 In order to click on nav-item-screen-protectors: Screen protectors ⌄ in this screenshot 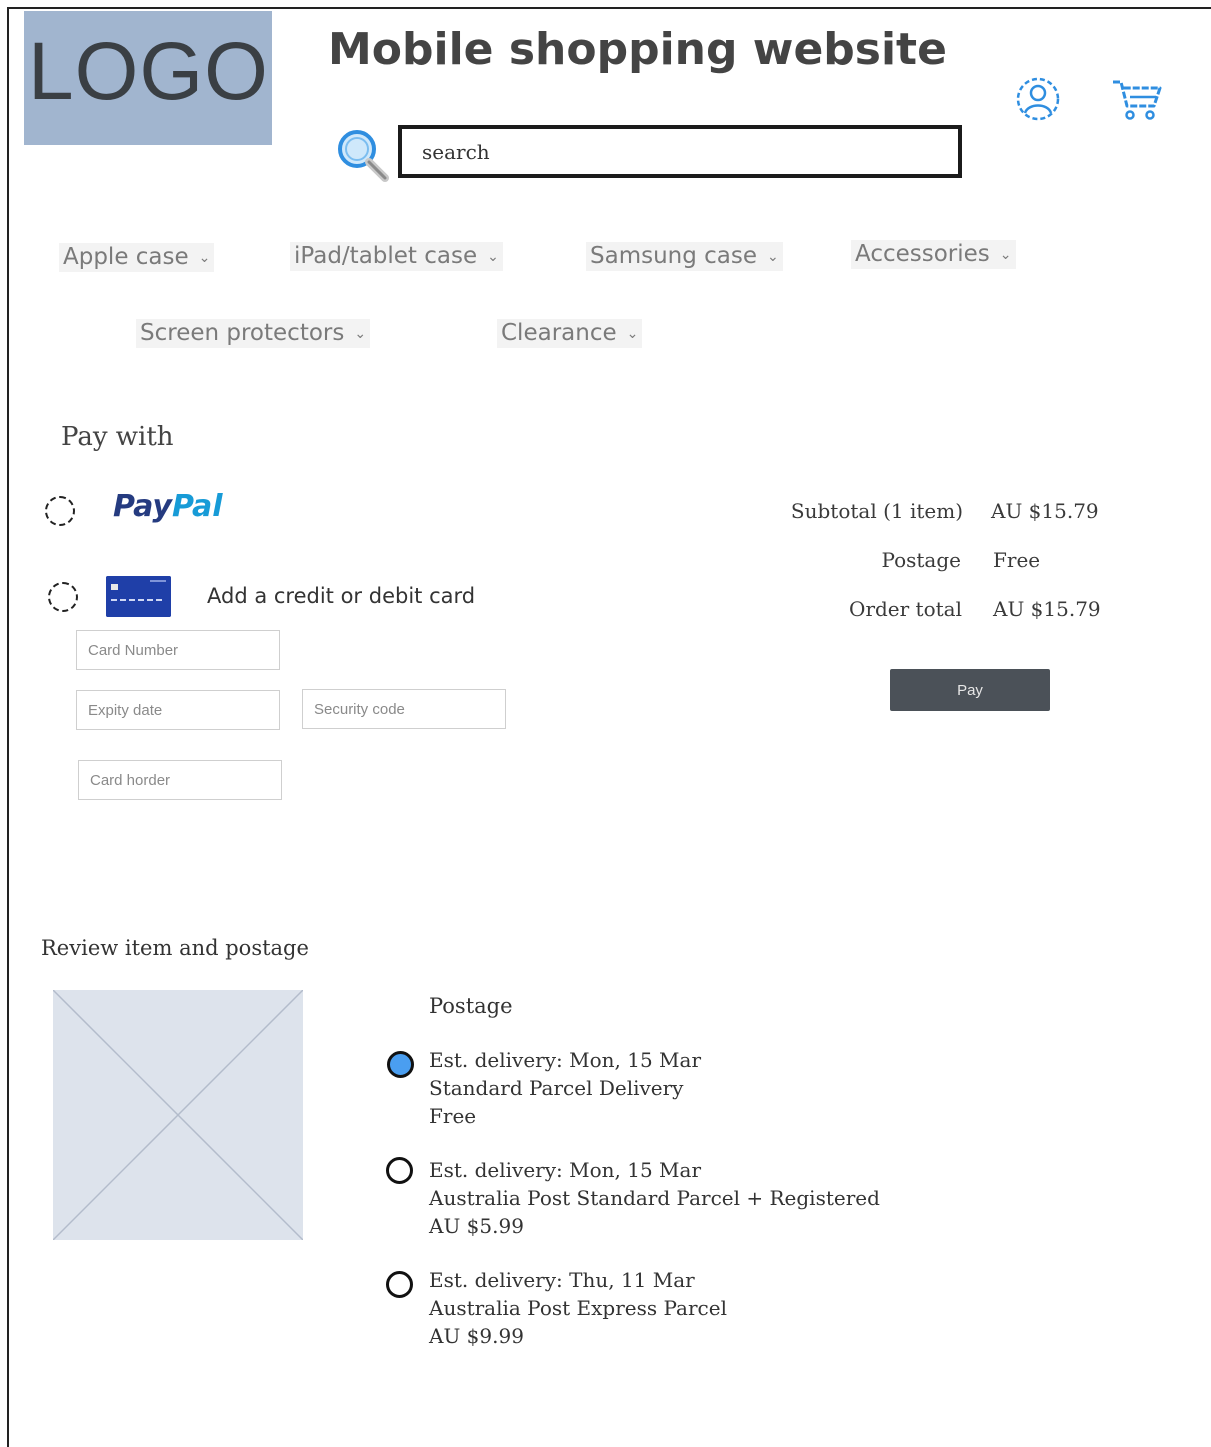, I will do `click(253, 333)`.